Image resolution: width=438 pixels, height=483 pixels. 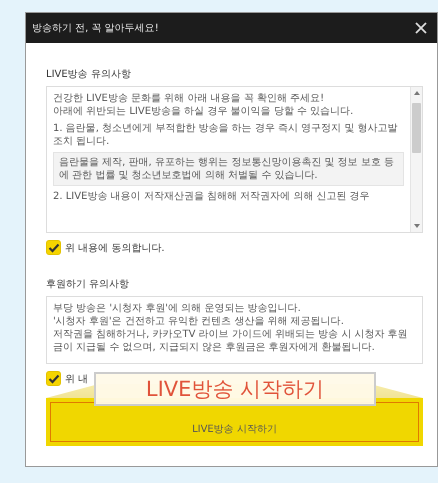 What do you see at coordinates (76, 379) in the screenshot?
I see `agreement-label: 위 내` at bounding box center [76, 379].